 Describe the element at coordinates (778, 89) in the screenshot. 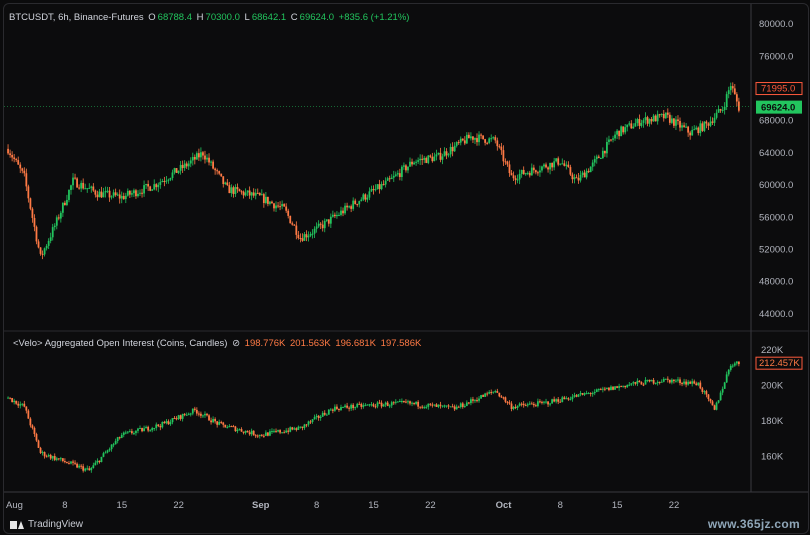

I see `high-price-tag-label: 71995.0` at that location.